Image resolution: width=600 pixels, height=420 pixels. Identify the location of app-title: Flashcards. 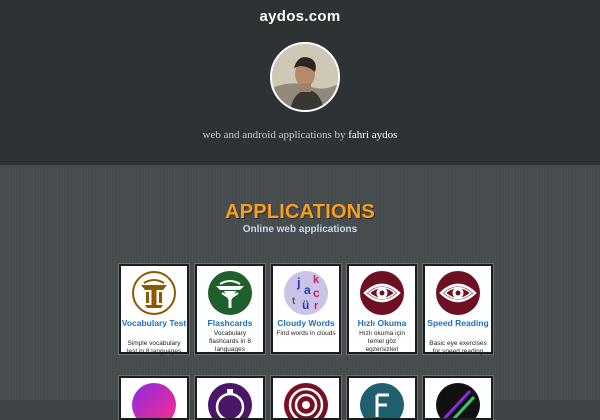
(230, 323).